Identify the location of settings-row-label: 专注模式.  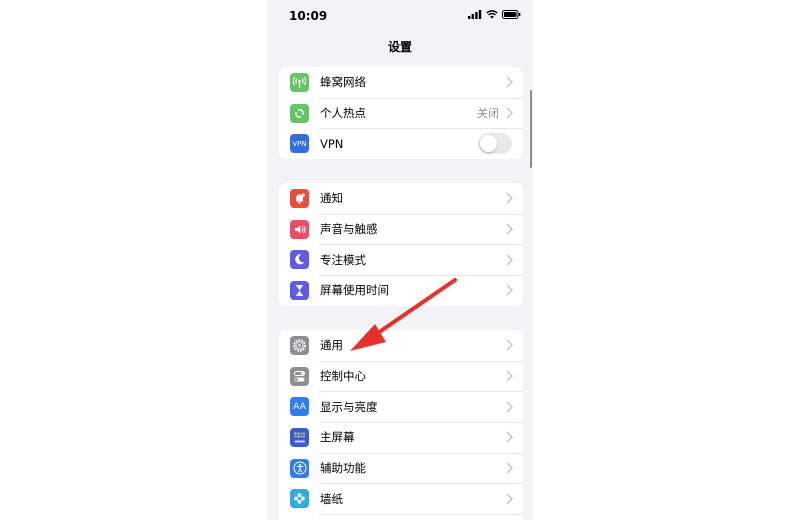
(343, 259).